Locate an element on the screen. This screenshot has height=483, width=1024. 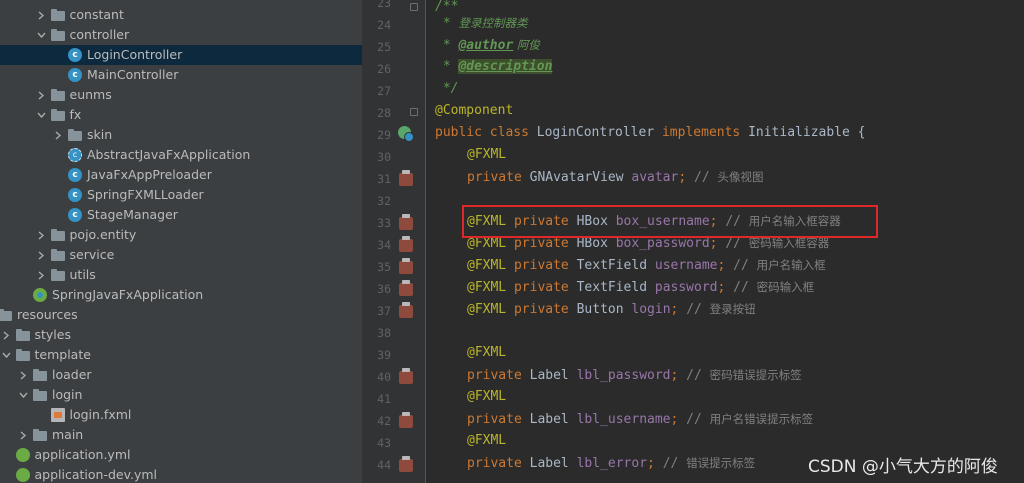
class-name: LoginController is located at coordinates (599, 132).